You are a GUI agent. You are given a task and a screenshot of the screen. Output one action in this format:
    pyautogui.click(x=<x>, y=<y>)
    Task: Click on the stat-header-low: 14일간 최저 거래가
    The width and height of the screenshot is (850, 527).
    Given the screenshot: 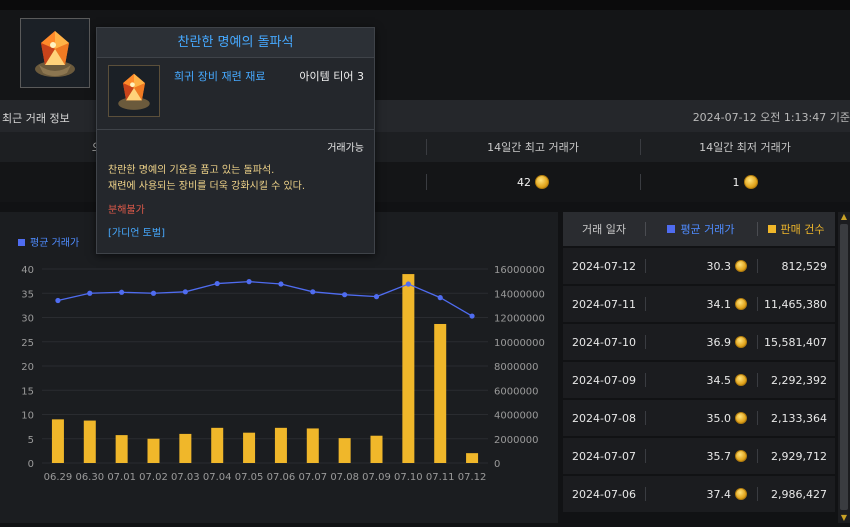 What is the action you would take?
    pyautogui.click(x=745, y=147)
    